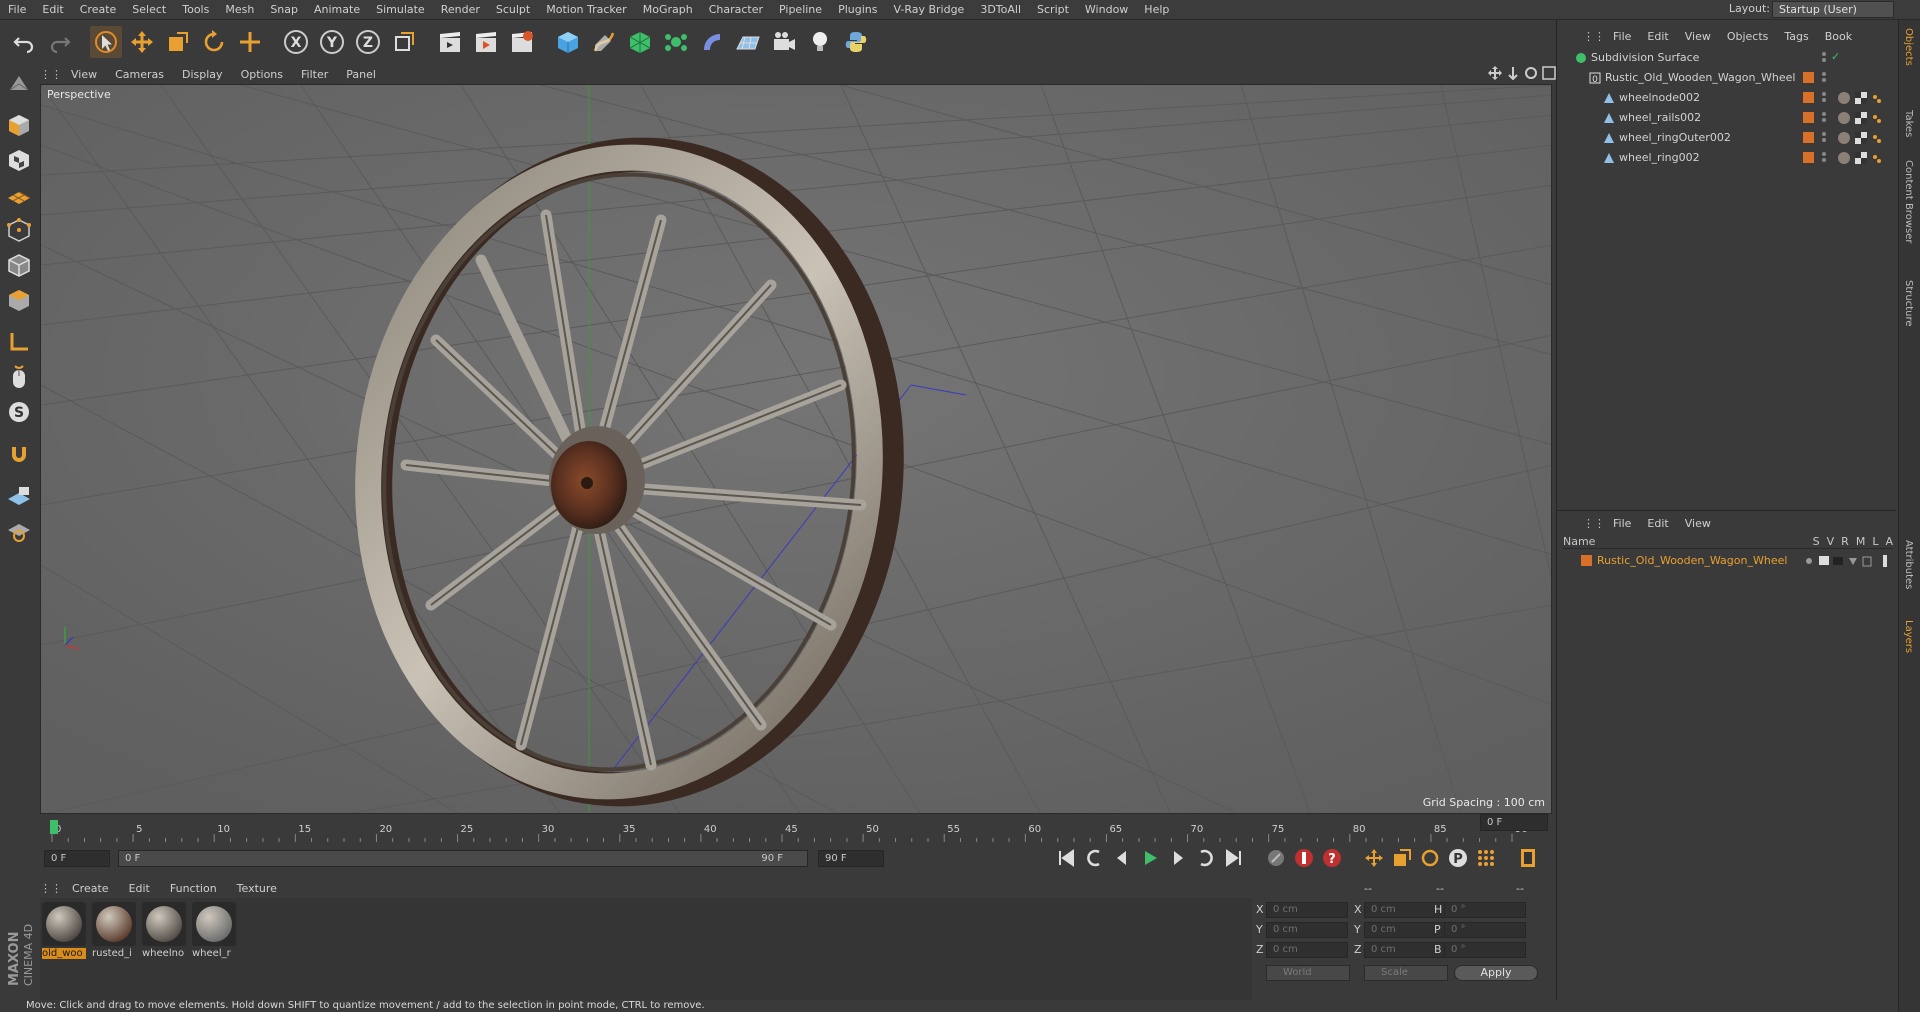 The height and width of the screenshot is (1012, 1920). Describe the element at coordinates (1748, 36) in the screenshot. I see `object-menu-objects: Objects` at that location.